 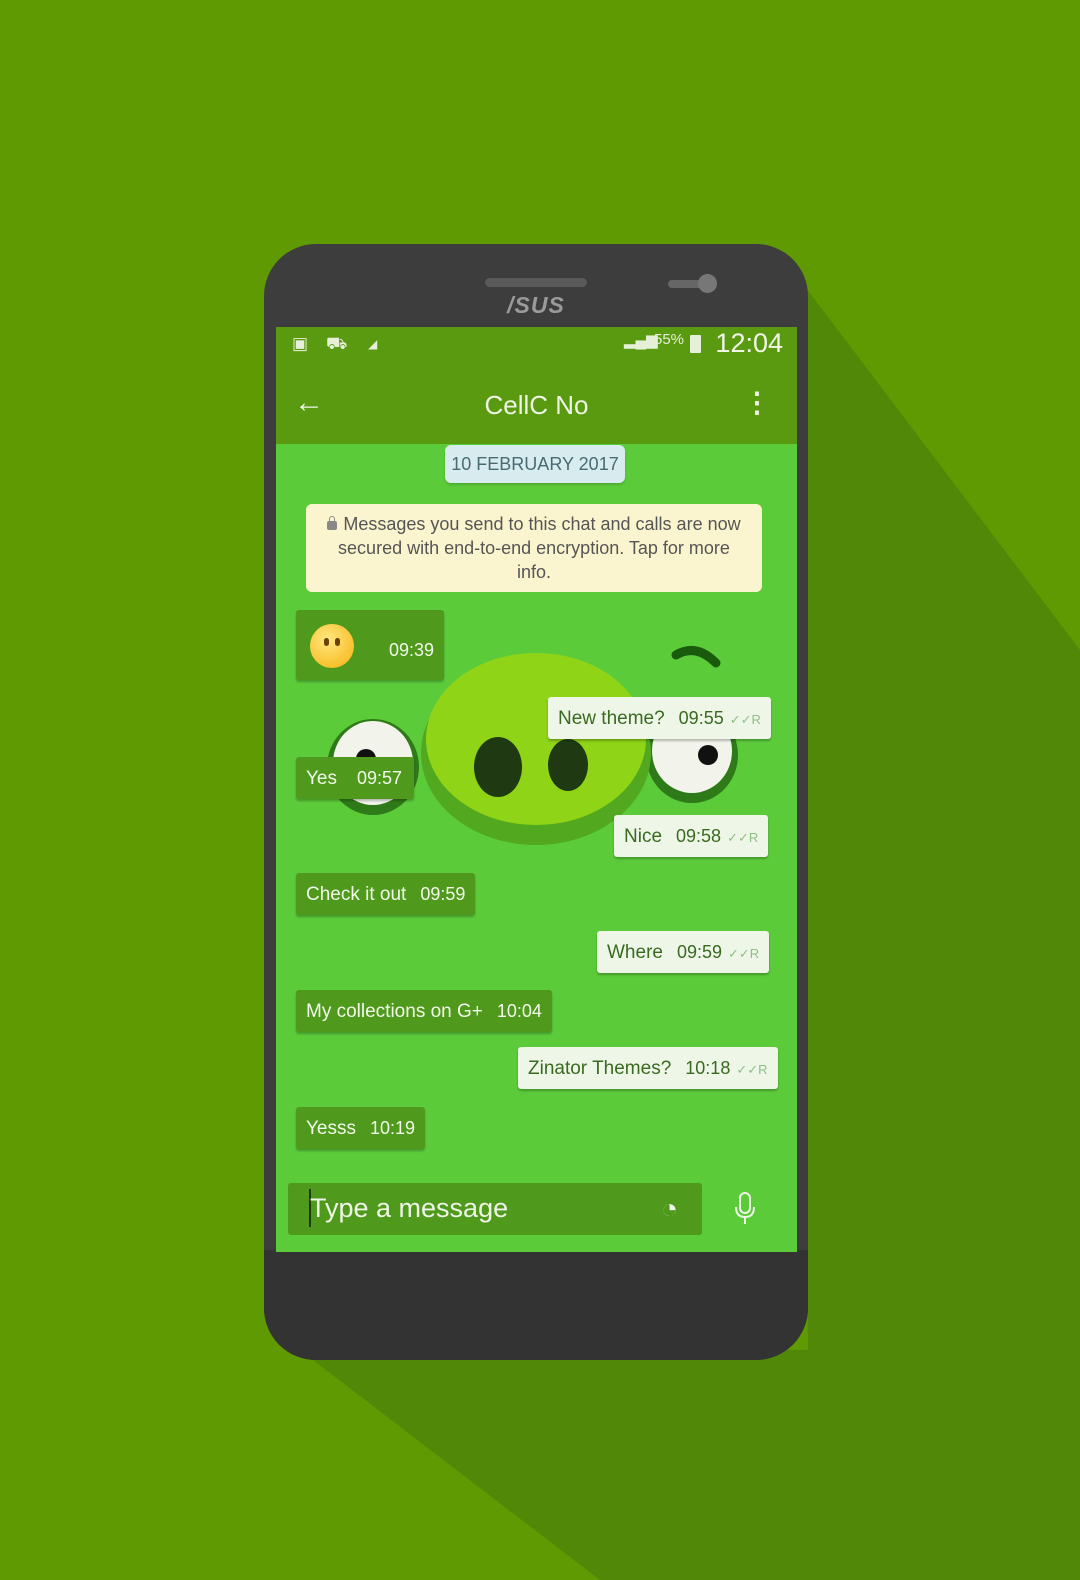 I want to click on earpiece-speaker, so click(x=536, y=282).